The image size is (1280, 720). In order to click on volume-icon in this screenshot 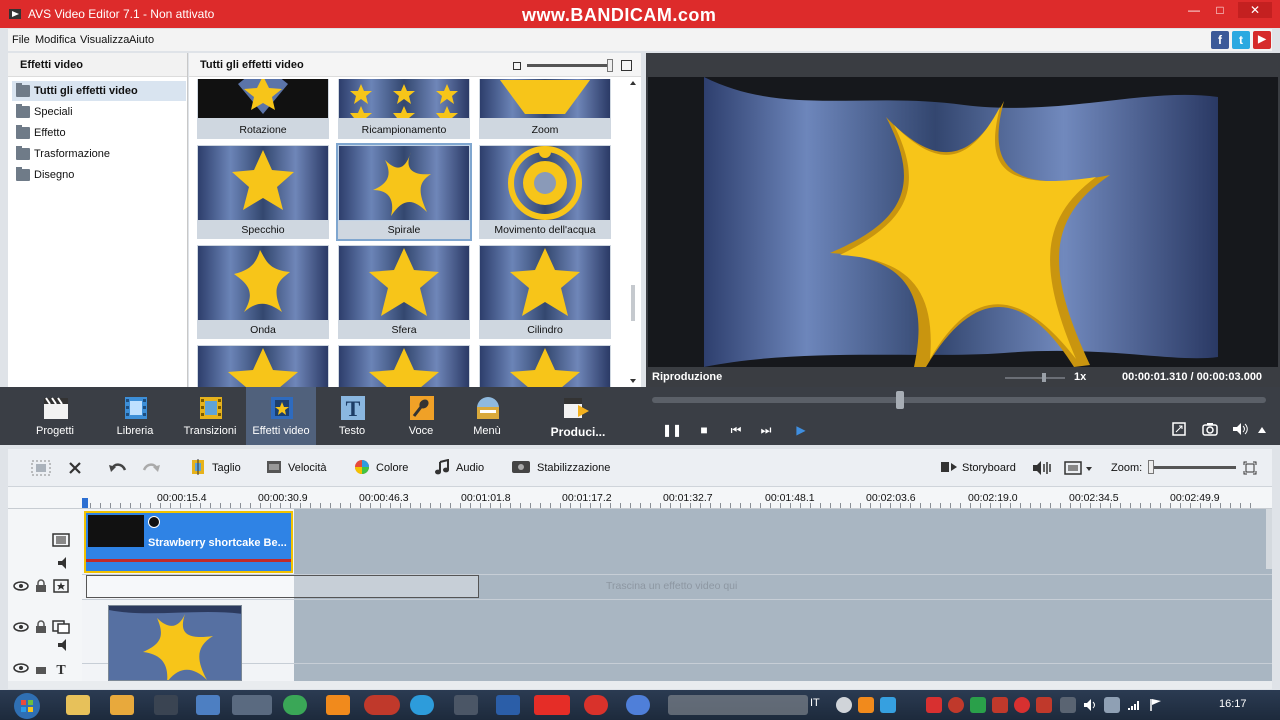, I will do `click(1241, 429)`.